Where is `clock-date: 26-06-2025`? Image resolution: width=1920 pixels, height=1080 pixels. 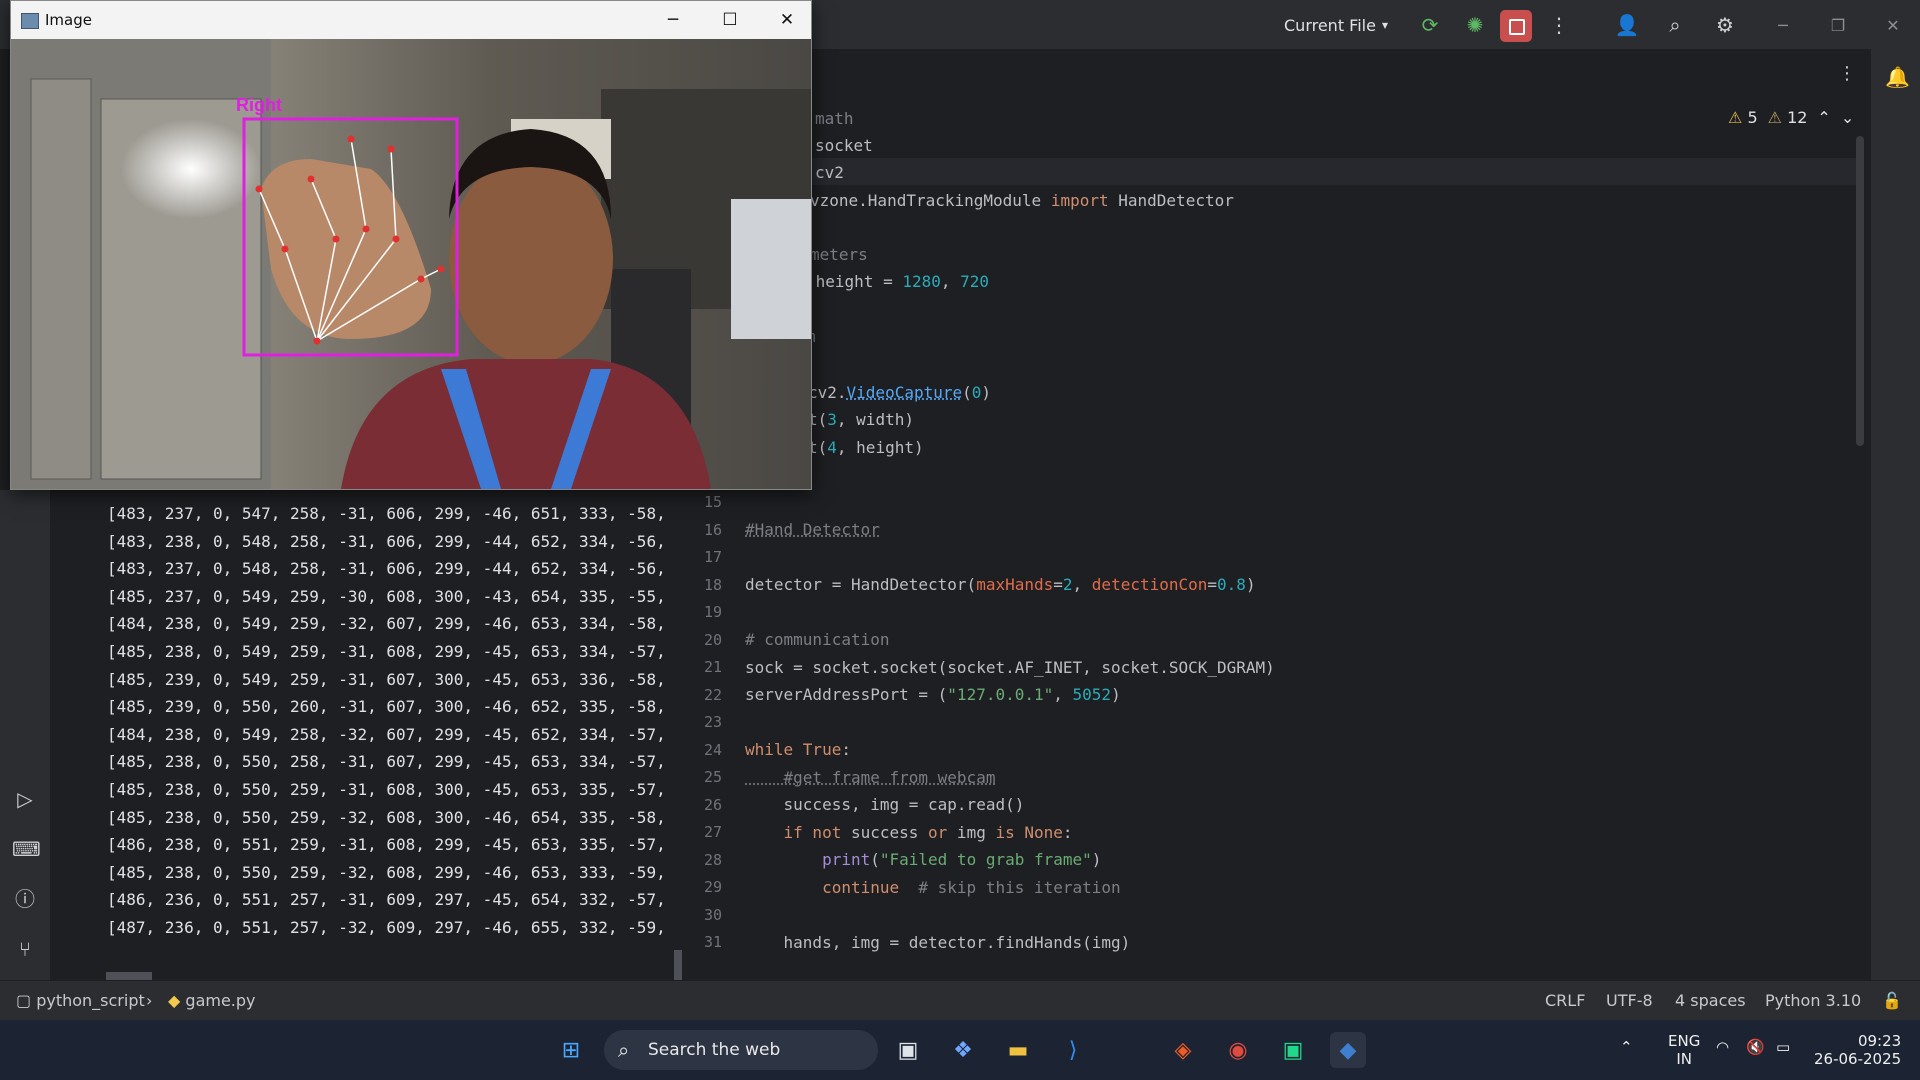
clock-date: 26-06-2025 is located at coordinates (1858, 1059).